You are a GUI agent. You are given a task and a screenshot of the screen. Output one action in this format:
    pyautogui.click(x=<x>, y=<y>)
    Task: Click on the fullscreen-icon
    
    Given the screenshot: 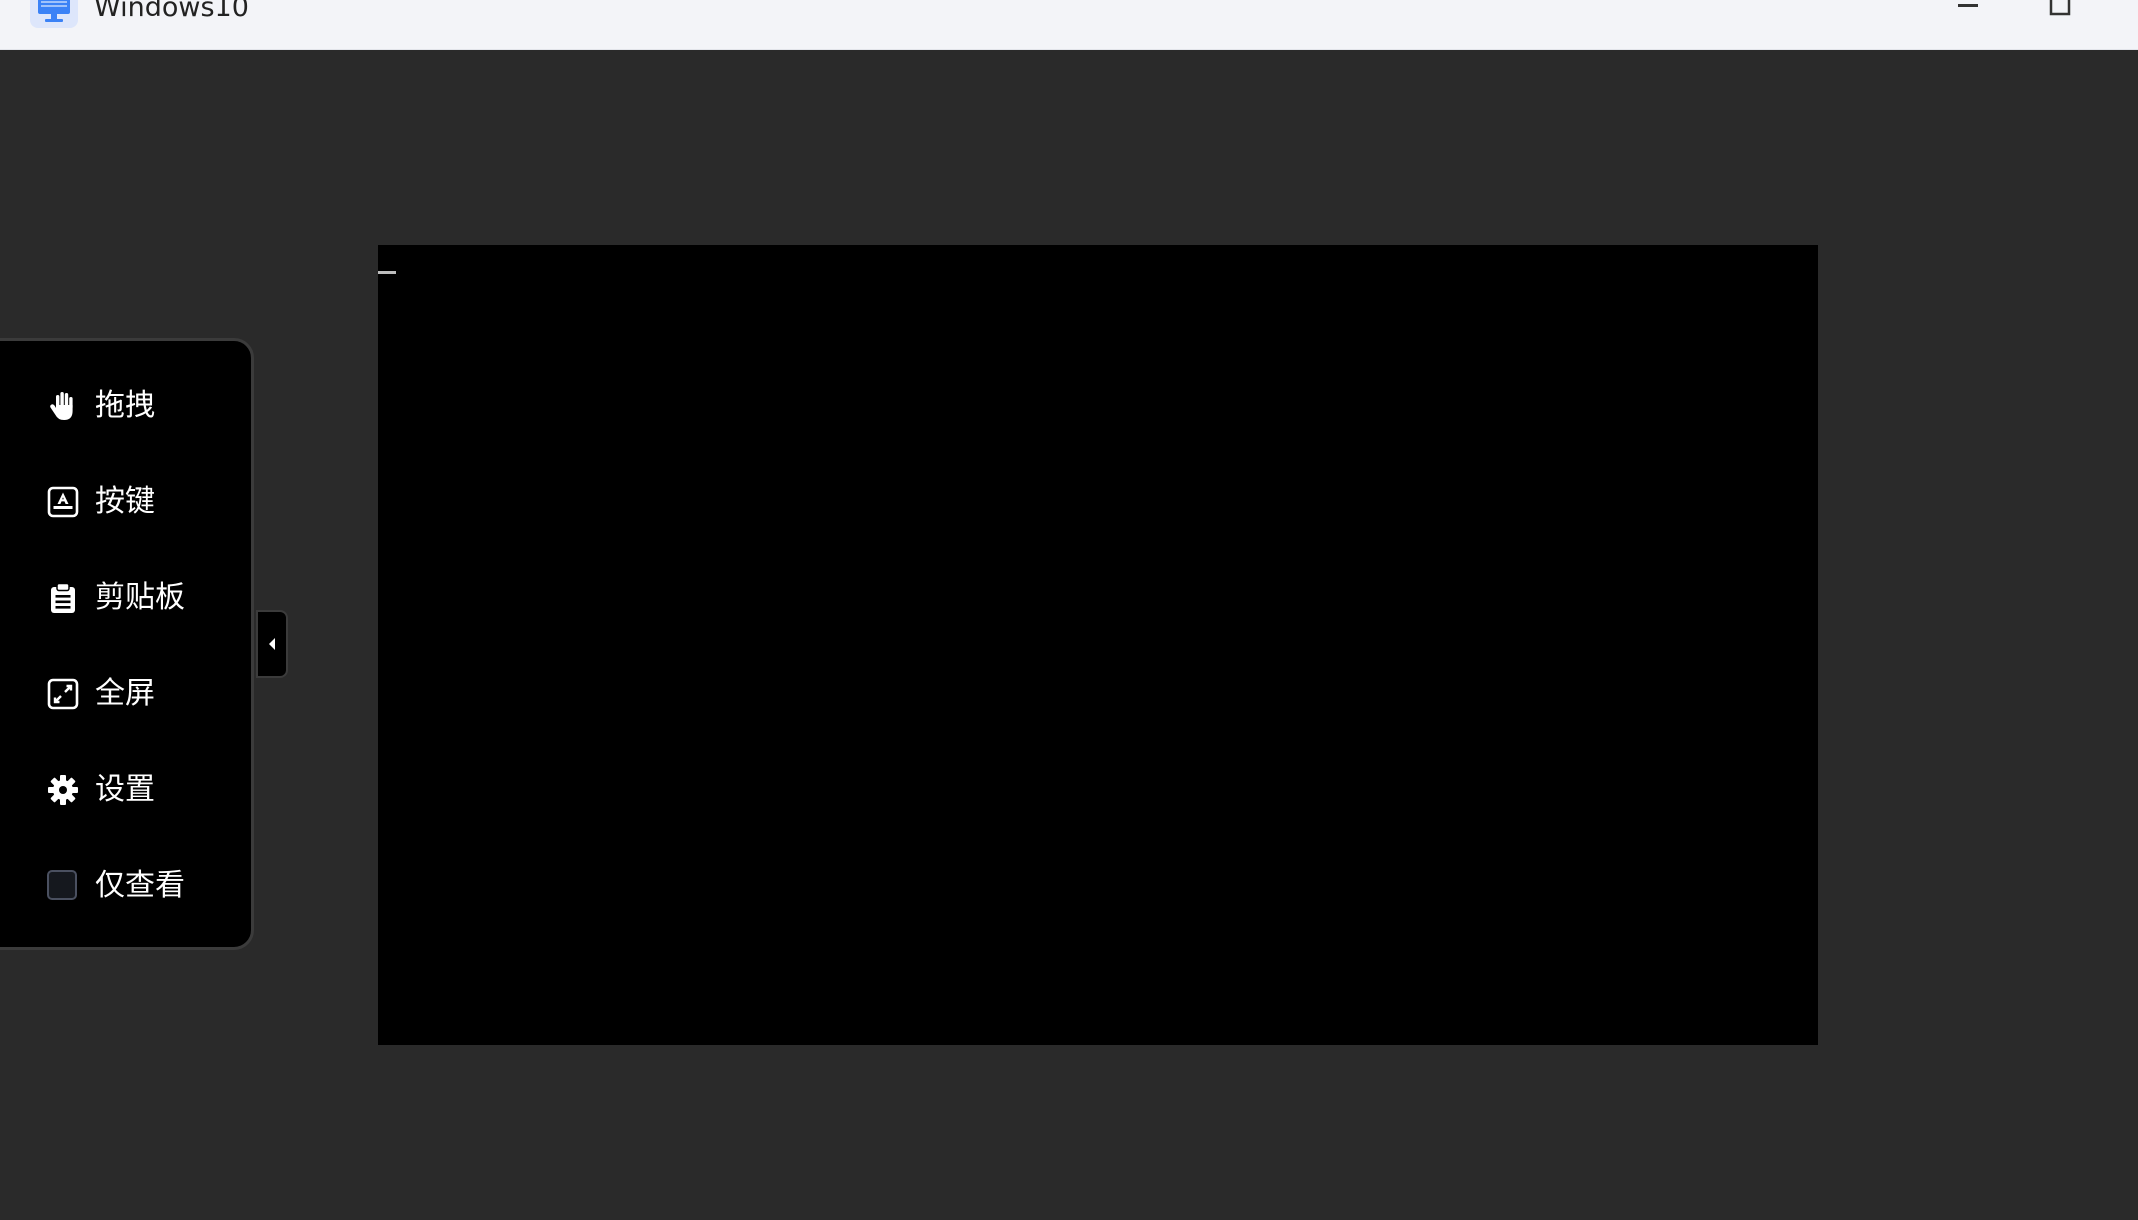 What is the action you would take?
    pyautogui.click(x=63, y=694)
    